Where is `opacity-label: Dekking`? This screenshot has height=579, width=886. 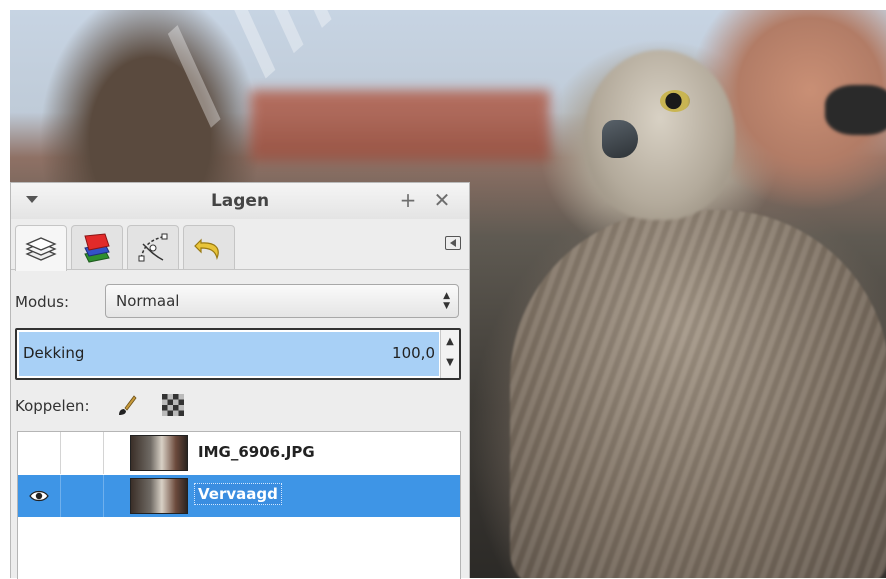 opacity-label: Dekking is located at coordinates (54, 353).